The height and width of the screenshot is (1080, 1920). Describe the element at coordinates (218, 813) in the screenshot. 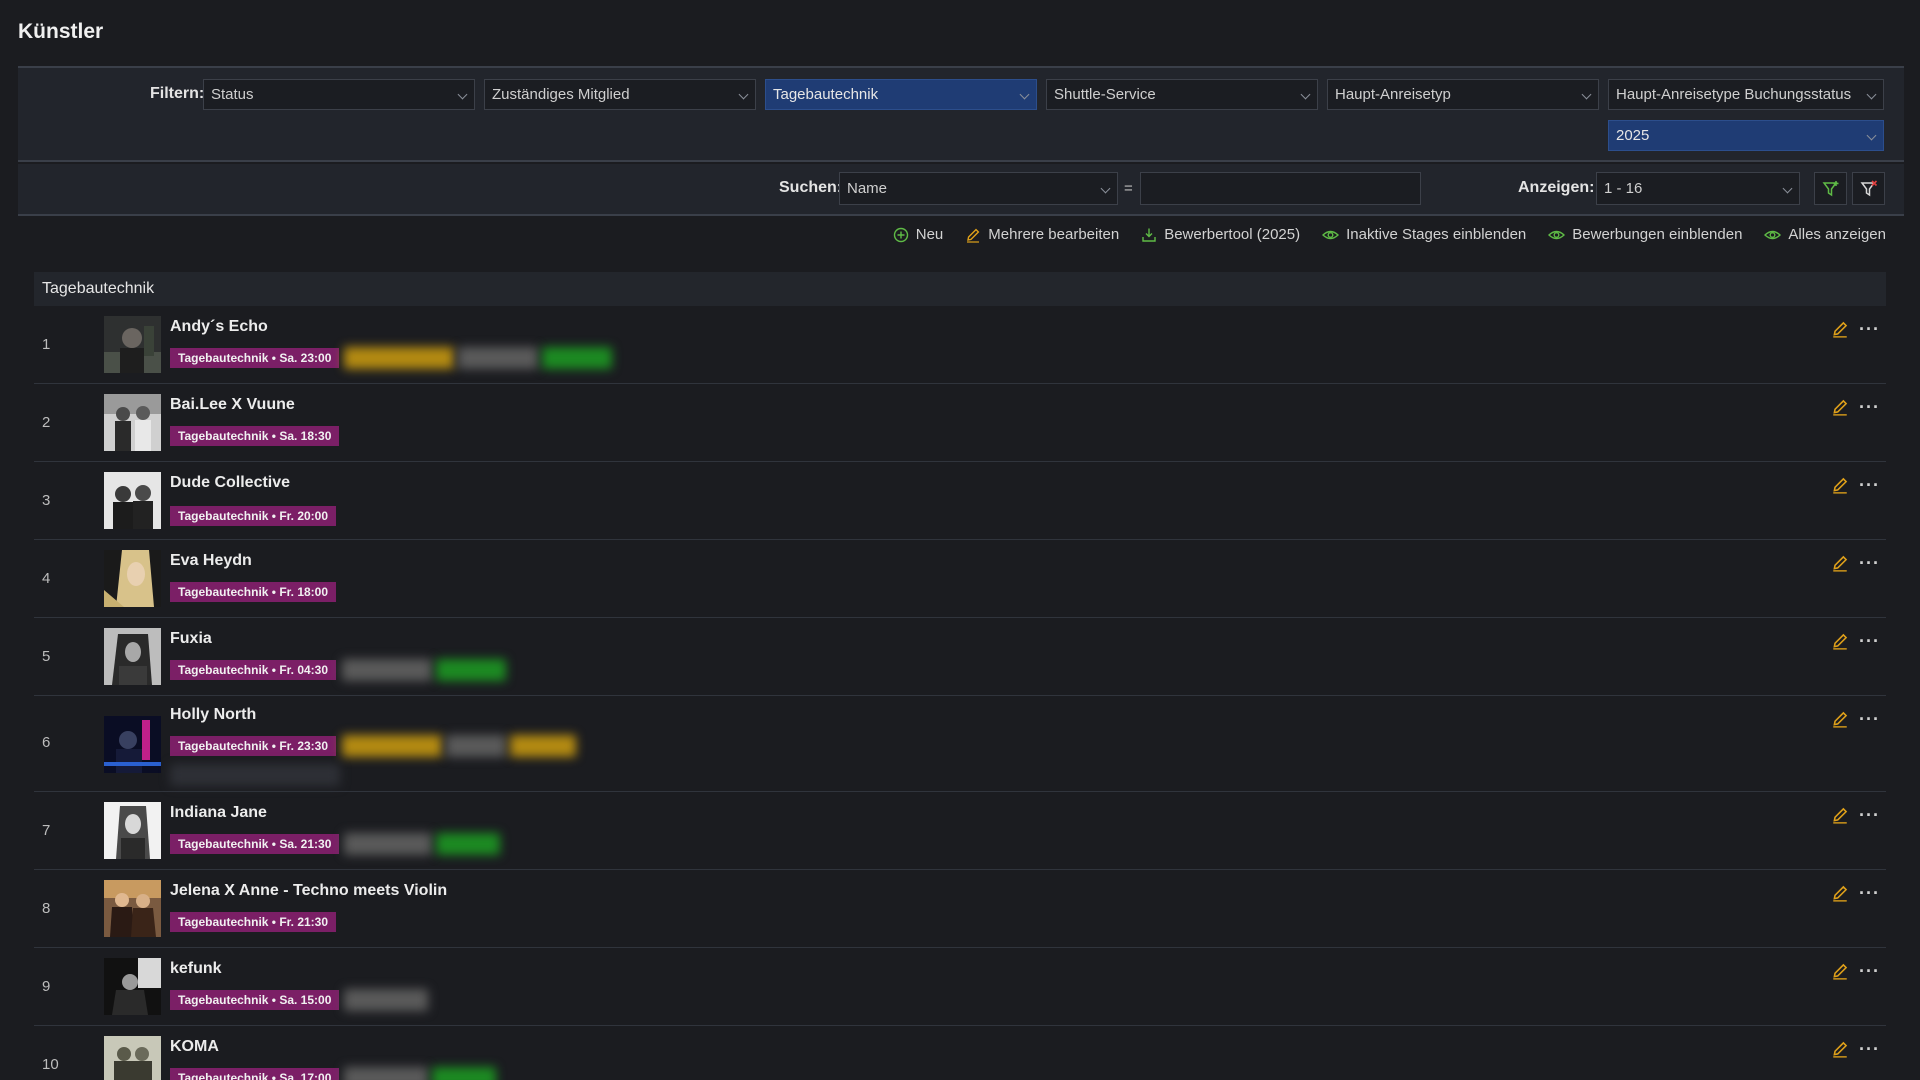

I see `artist-name: Indiana Jane` at that location.